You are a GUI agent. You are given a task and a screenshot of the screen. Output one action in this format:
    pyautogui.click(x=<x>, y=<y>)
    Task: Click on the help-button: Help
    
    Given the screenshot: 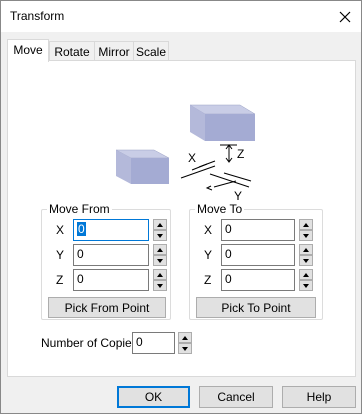 What is the action you would take?
    pyautogui.click(x=319, y=397)
    